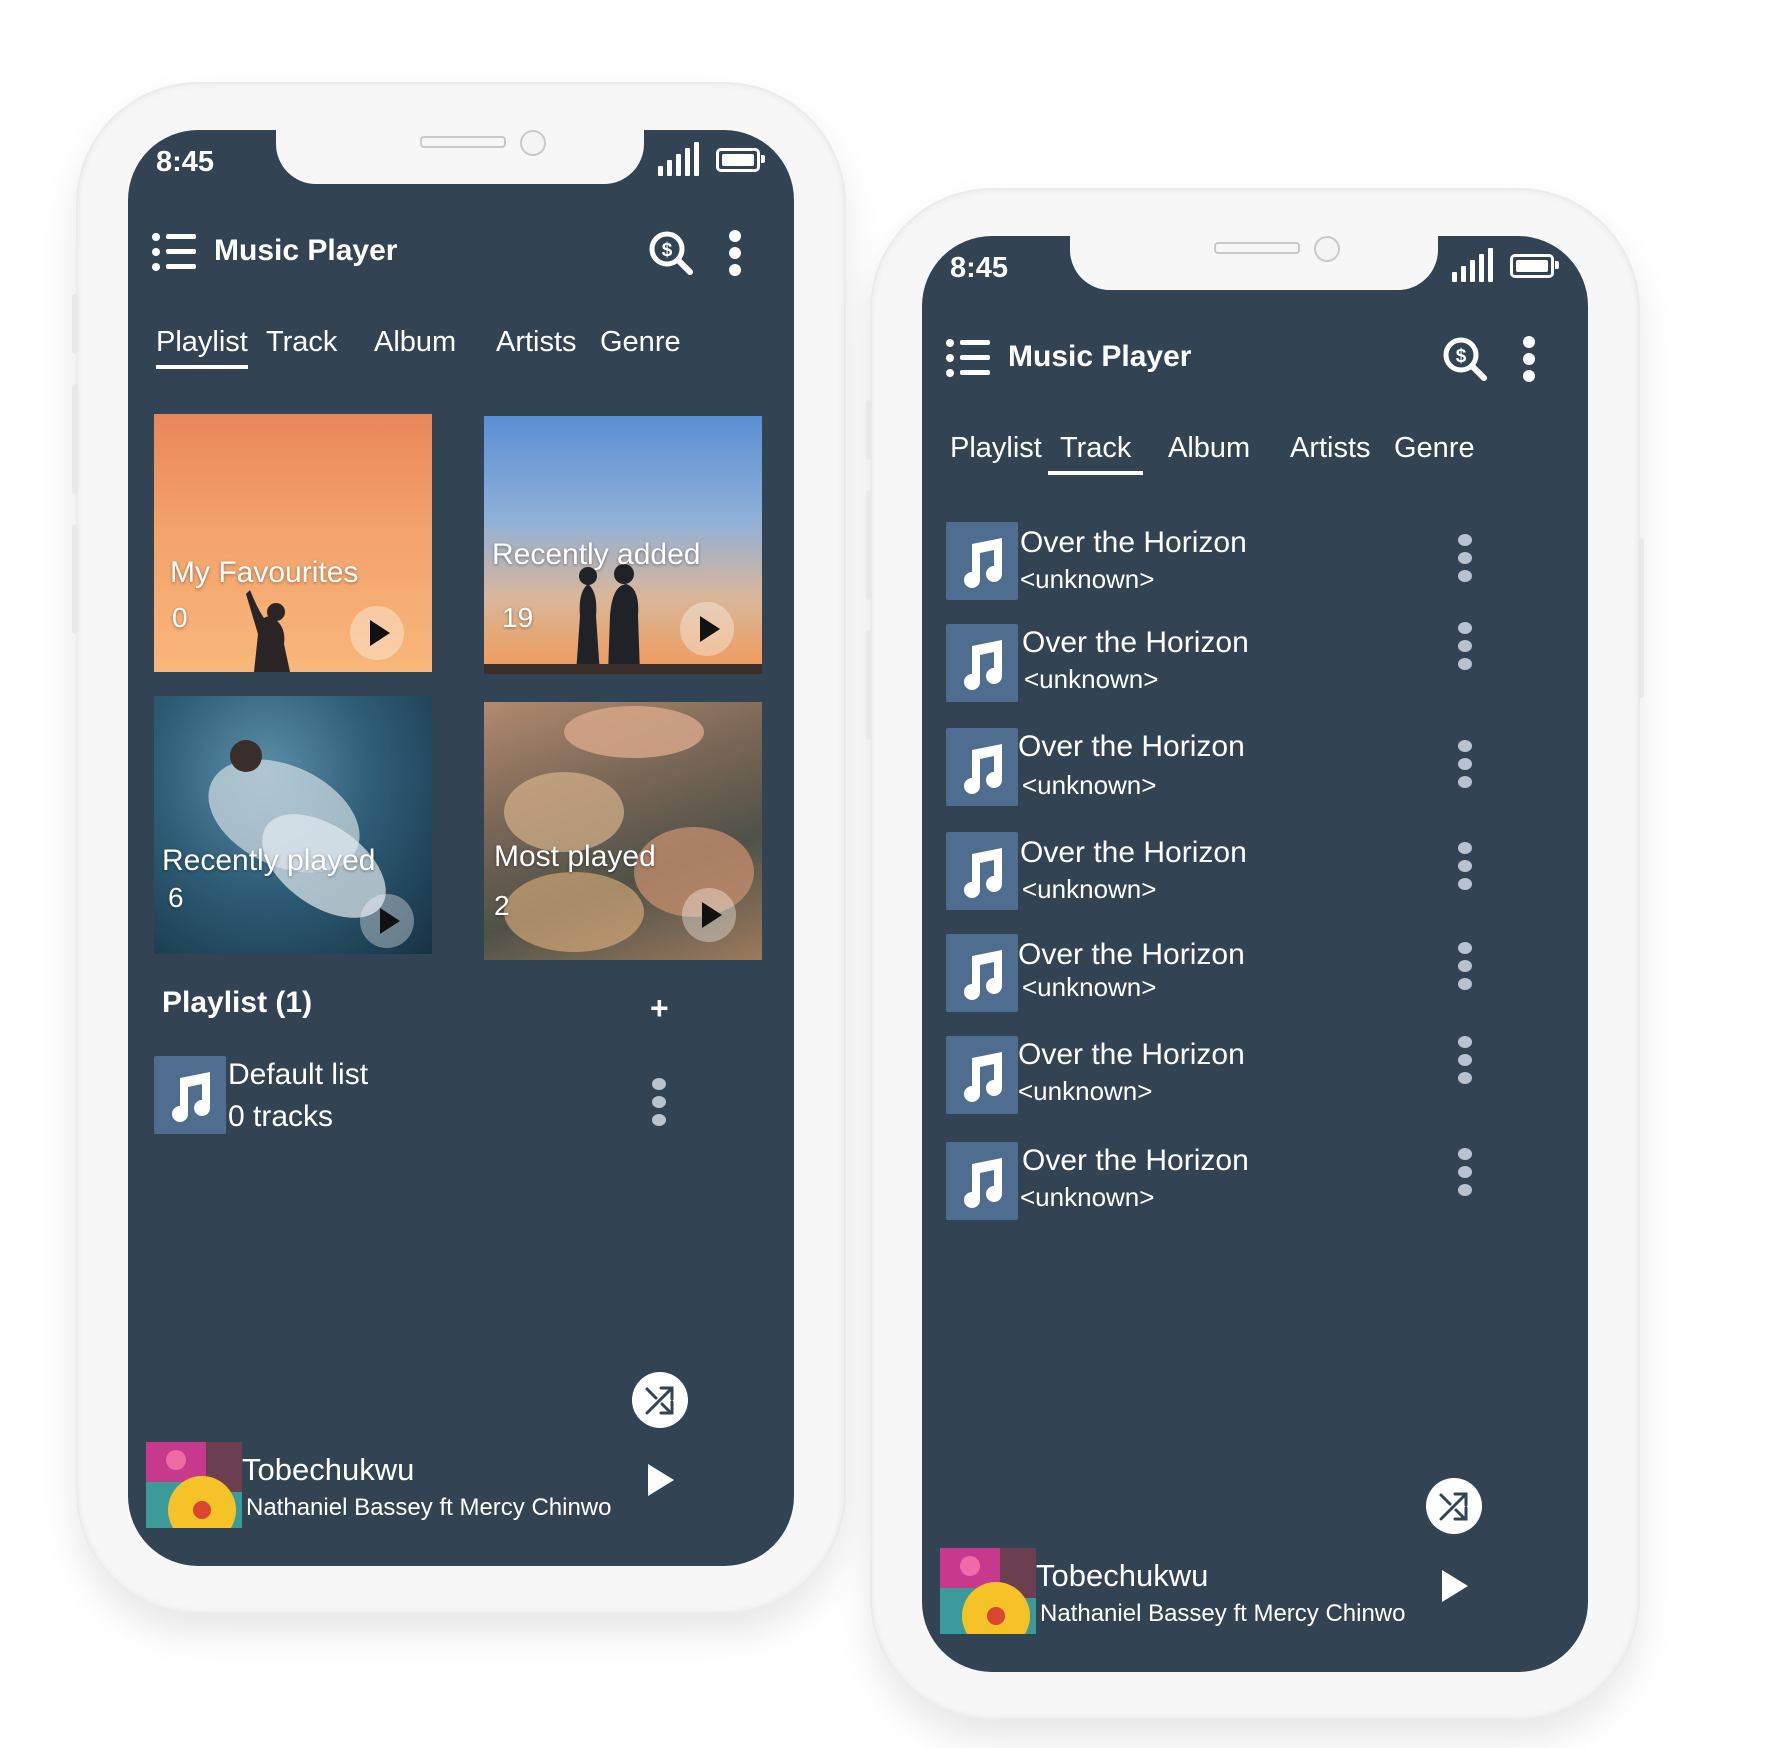 Image resolution: width=1787 pixels, height=1748 pixels. I want to click on playlist-tile-favourites: My Favourites 0, so click(293, 543).